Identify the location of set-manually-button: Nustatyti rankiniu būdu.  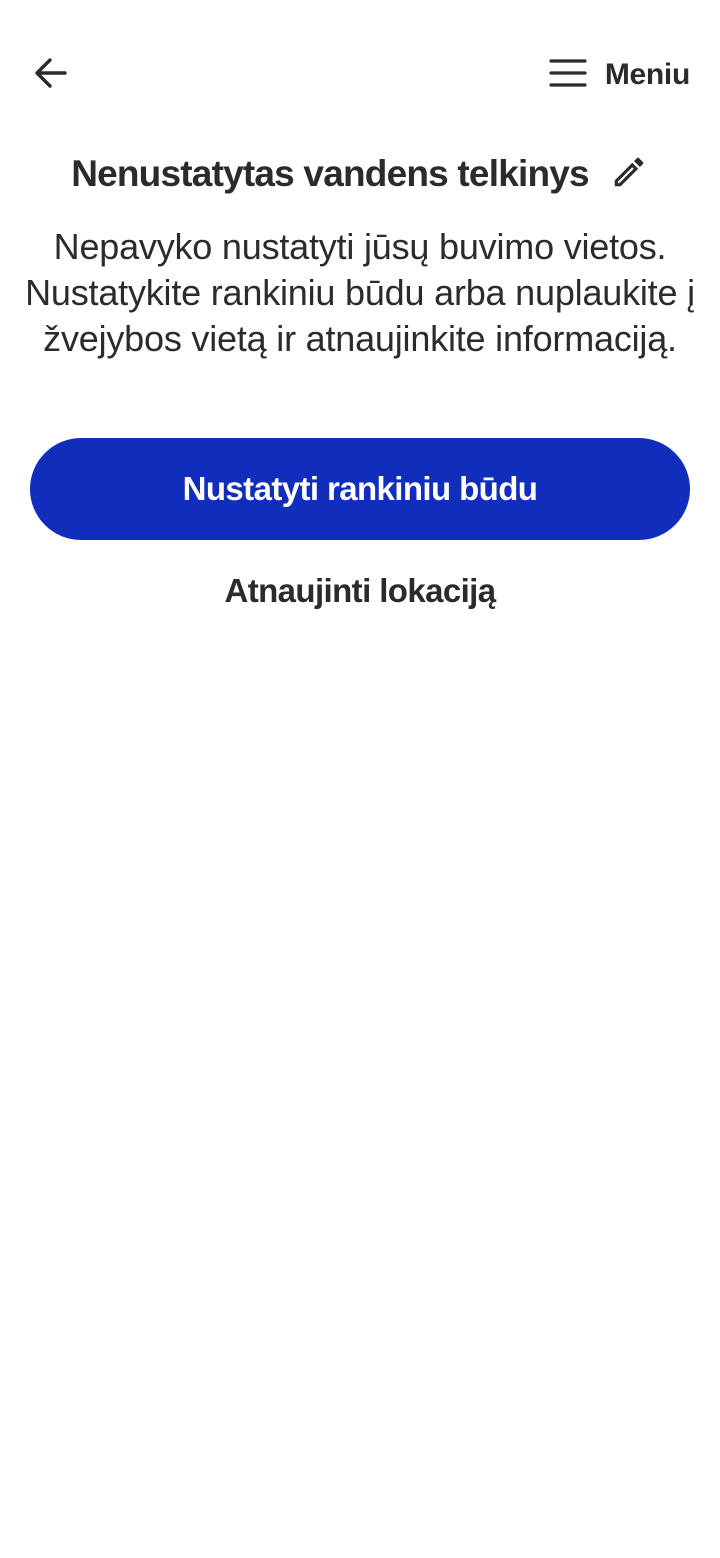
(360, 489).